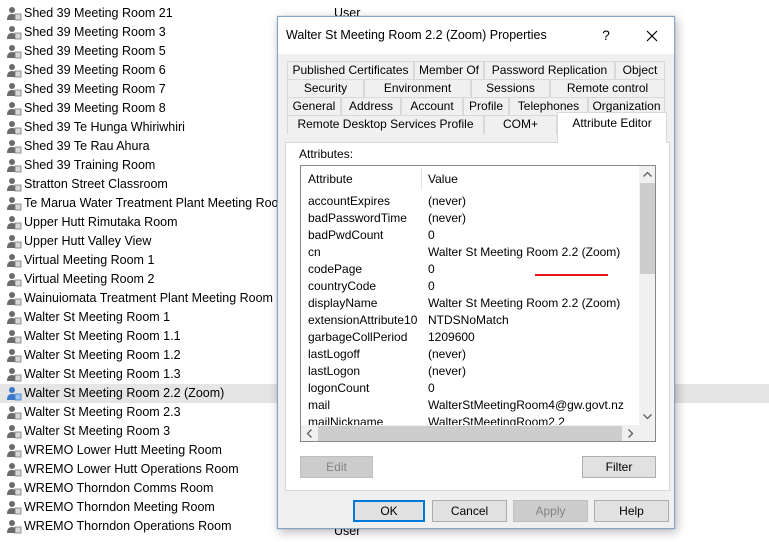 Image resolution: width=769 pixels, height=542 pixels. What do you see at coordinates (640, 70) in the screenshot?
I see `tab-object: Object` at bounding box center [640, 70].